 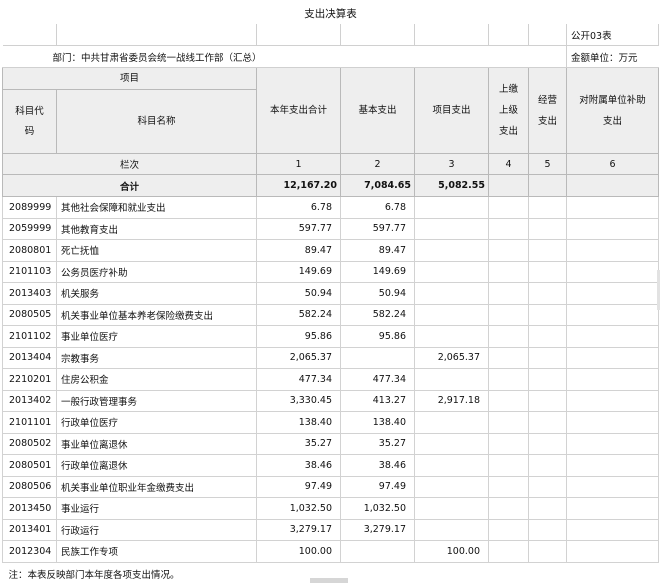 I want to click on horizontal-scrollbar, so click(x=329, y=580).